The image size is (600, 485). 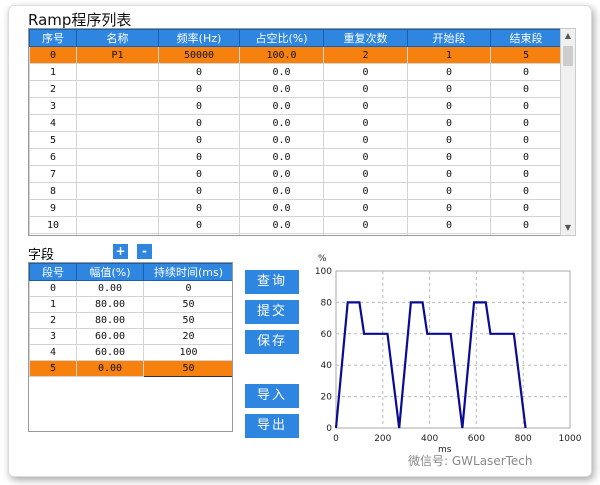 I want to click on ramp-row: 5 0 0.0 0 0 0, so click(x=295, y=140).